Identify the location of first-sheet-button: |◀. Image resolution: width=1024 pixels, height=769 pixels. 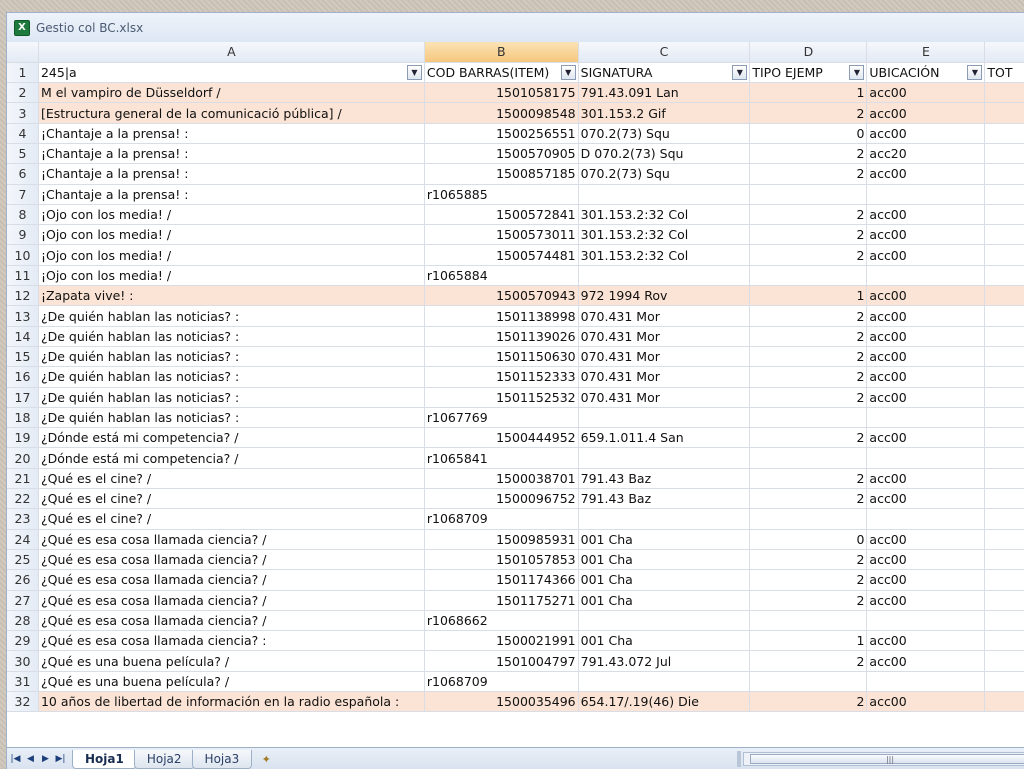
(15, 759).